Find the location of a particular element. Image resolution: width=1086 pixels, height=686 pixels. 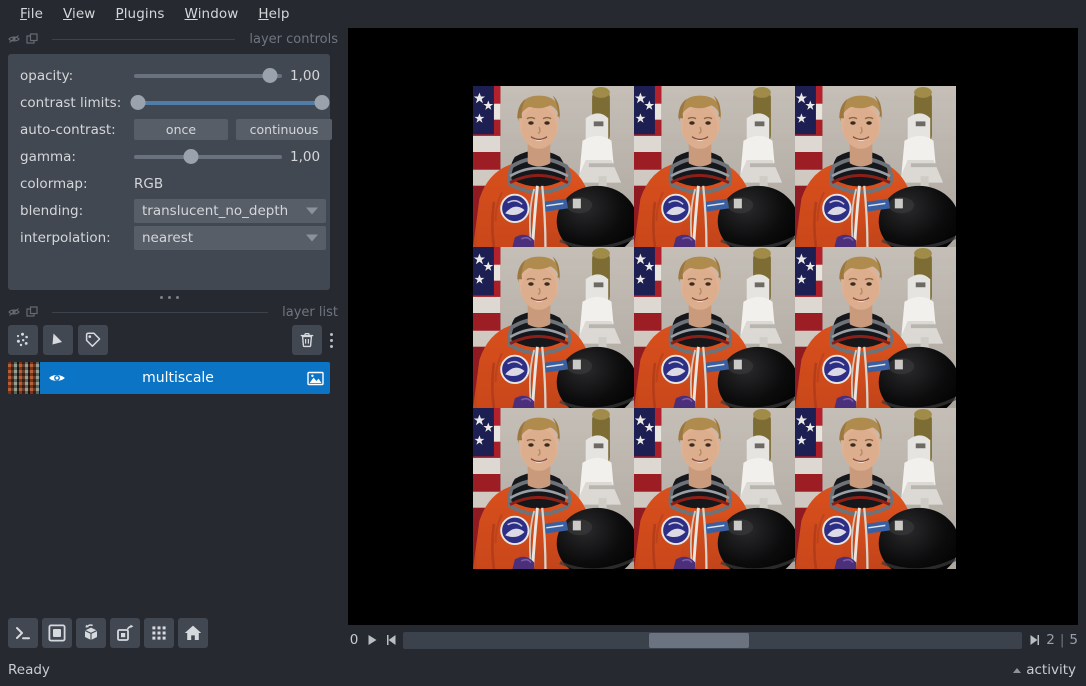

contrast-limits-label: contrast limits: is located at coordinates (71, 102).